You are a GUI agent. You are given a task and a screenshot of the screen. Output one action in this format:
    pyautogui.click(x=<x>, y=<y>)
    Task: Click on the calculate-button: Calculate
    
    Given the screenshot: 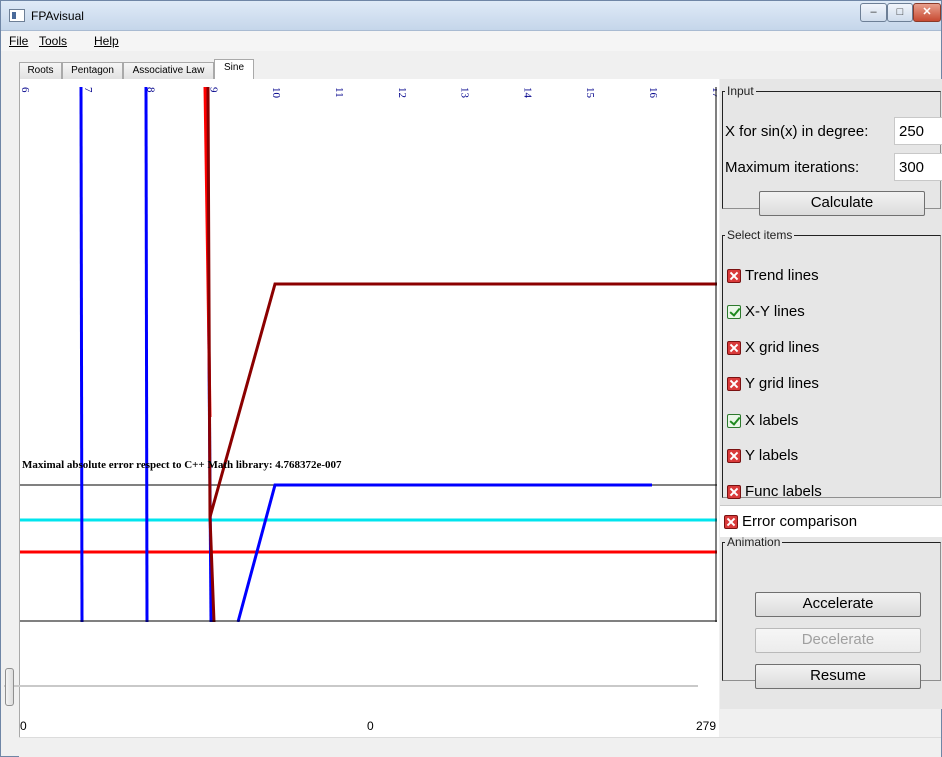 What is the action you would take?
    pyautogui.click(x=842, y=203)
    